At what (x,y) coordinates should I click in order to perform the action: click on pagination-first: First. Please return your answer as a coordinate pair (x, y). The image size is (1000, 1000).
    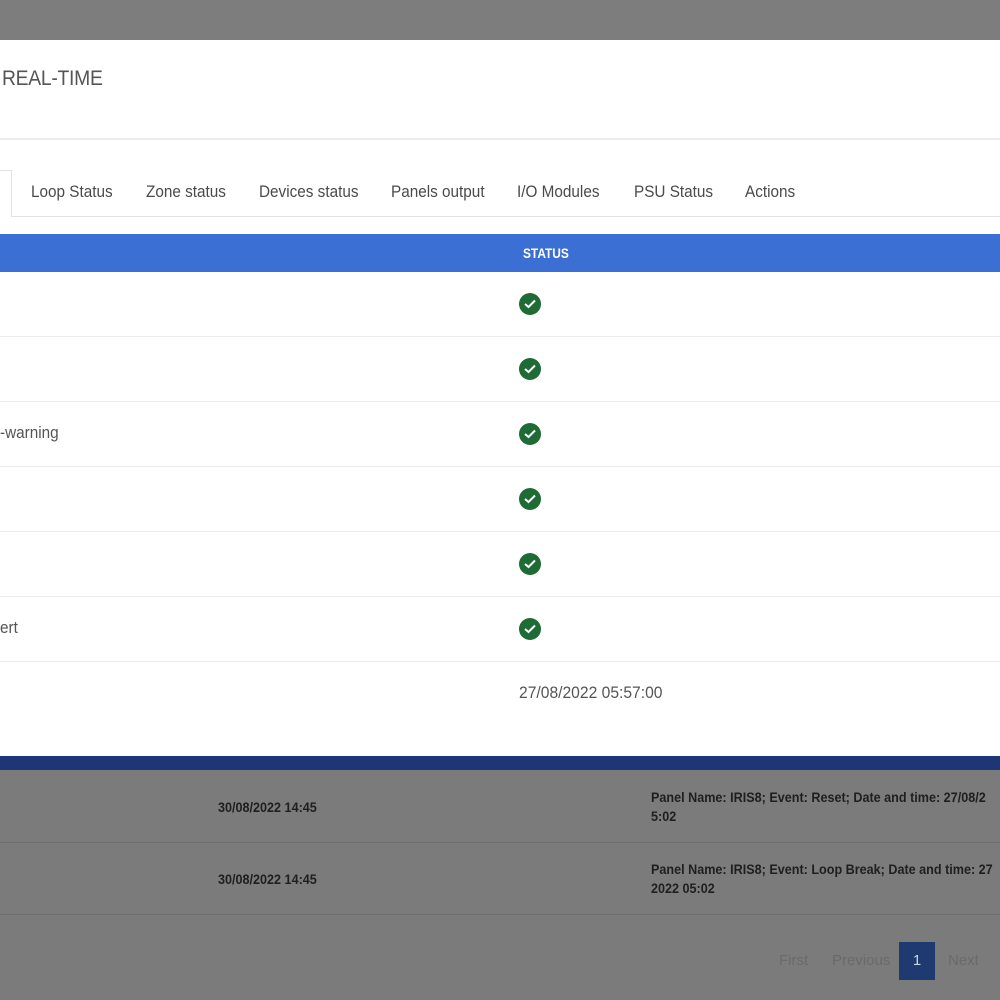
    Looking at the image, I should click on (793, 960).